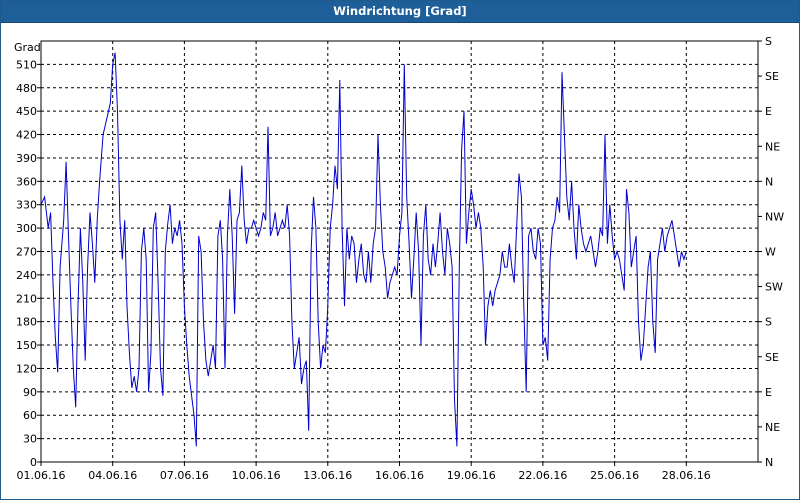  What do you see at coordinates (26, 228) in the screenshot?
I see `y-tick-label: 300` at bounding box center [26, 228].